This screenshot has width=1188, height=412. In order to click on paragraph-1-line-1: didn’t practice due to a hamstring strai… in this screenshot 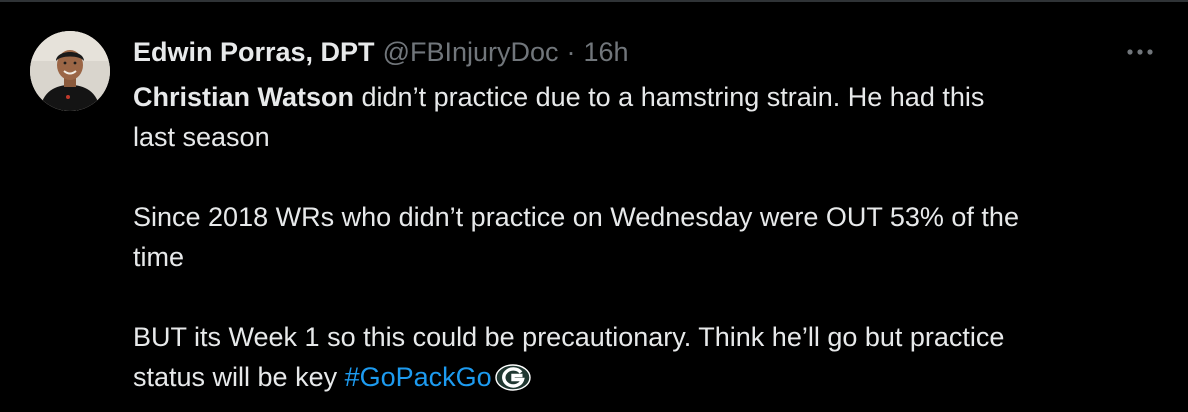, I will do `click(669, 97)`.